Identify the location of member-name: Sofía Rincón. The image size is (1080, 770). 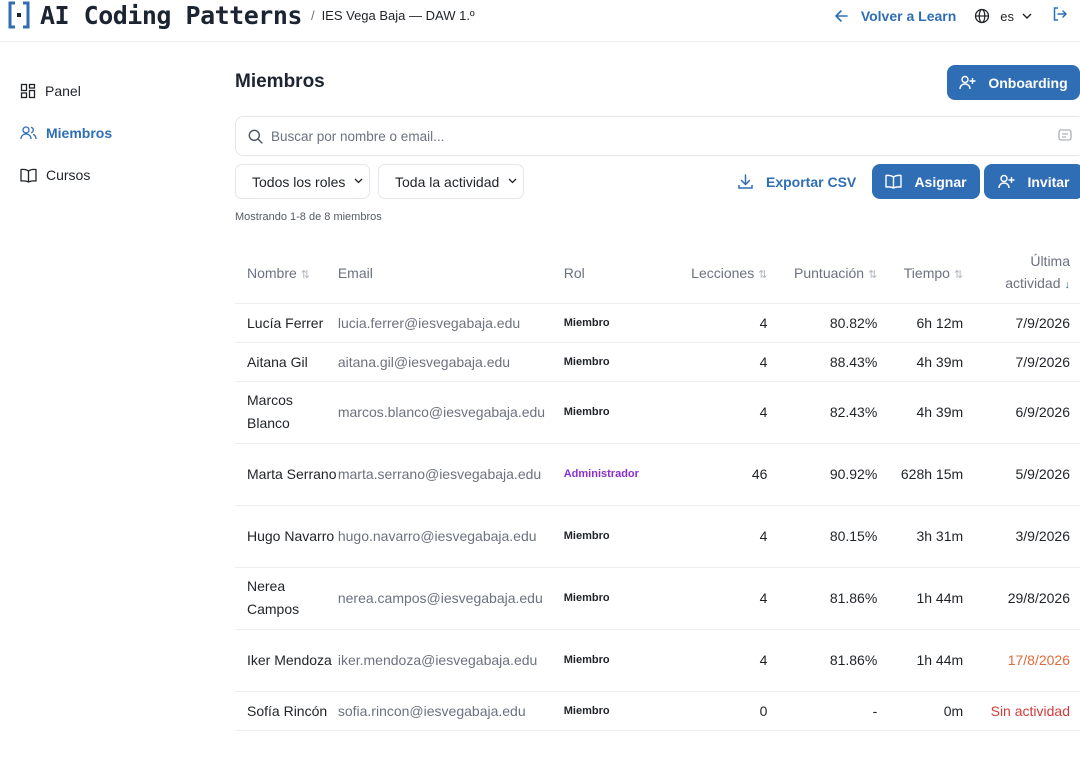
(286, 711).